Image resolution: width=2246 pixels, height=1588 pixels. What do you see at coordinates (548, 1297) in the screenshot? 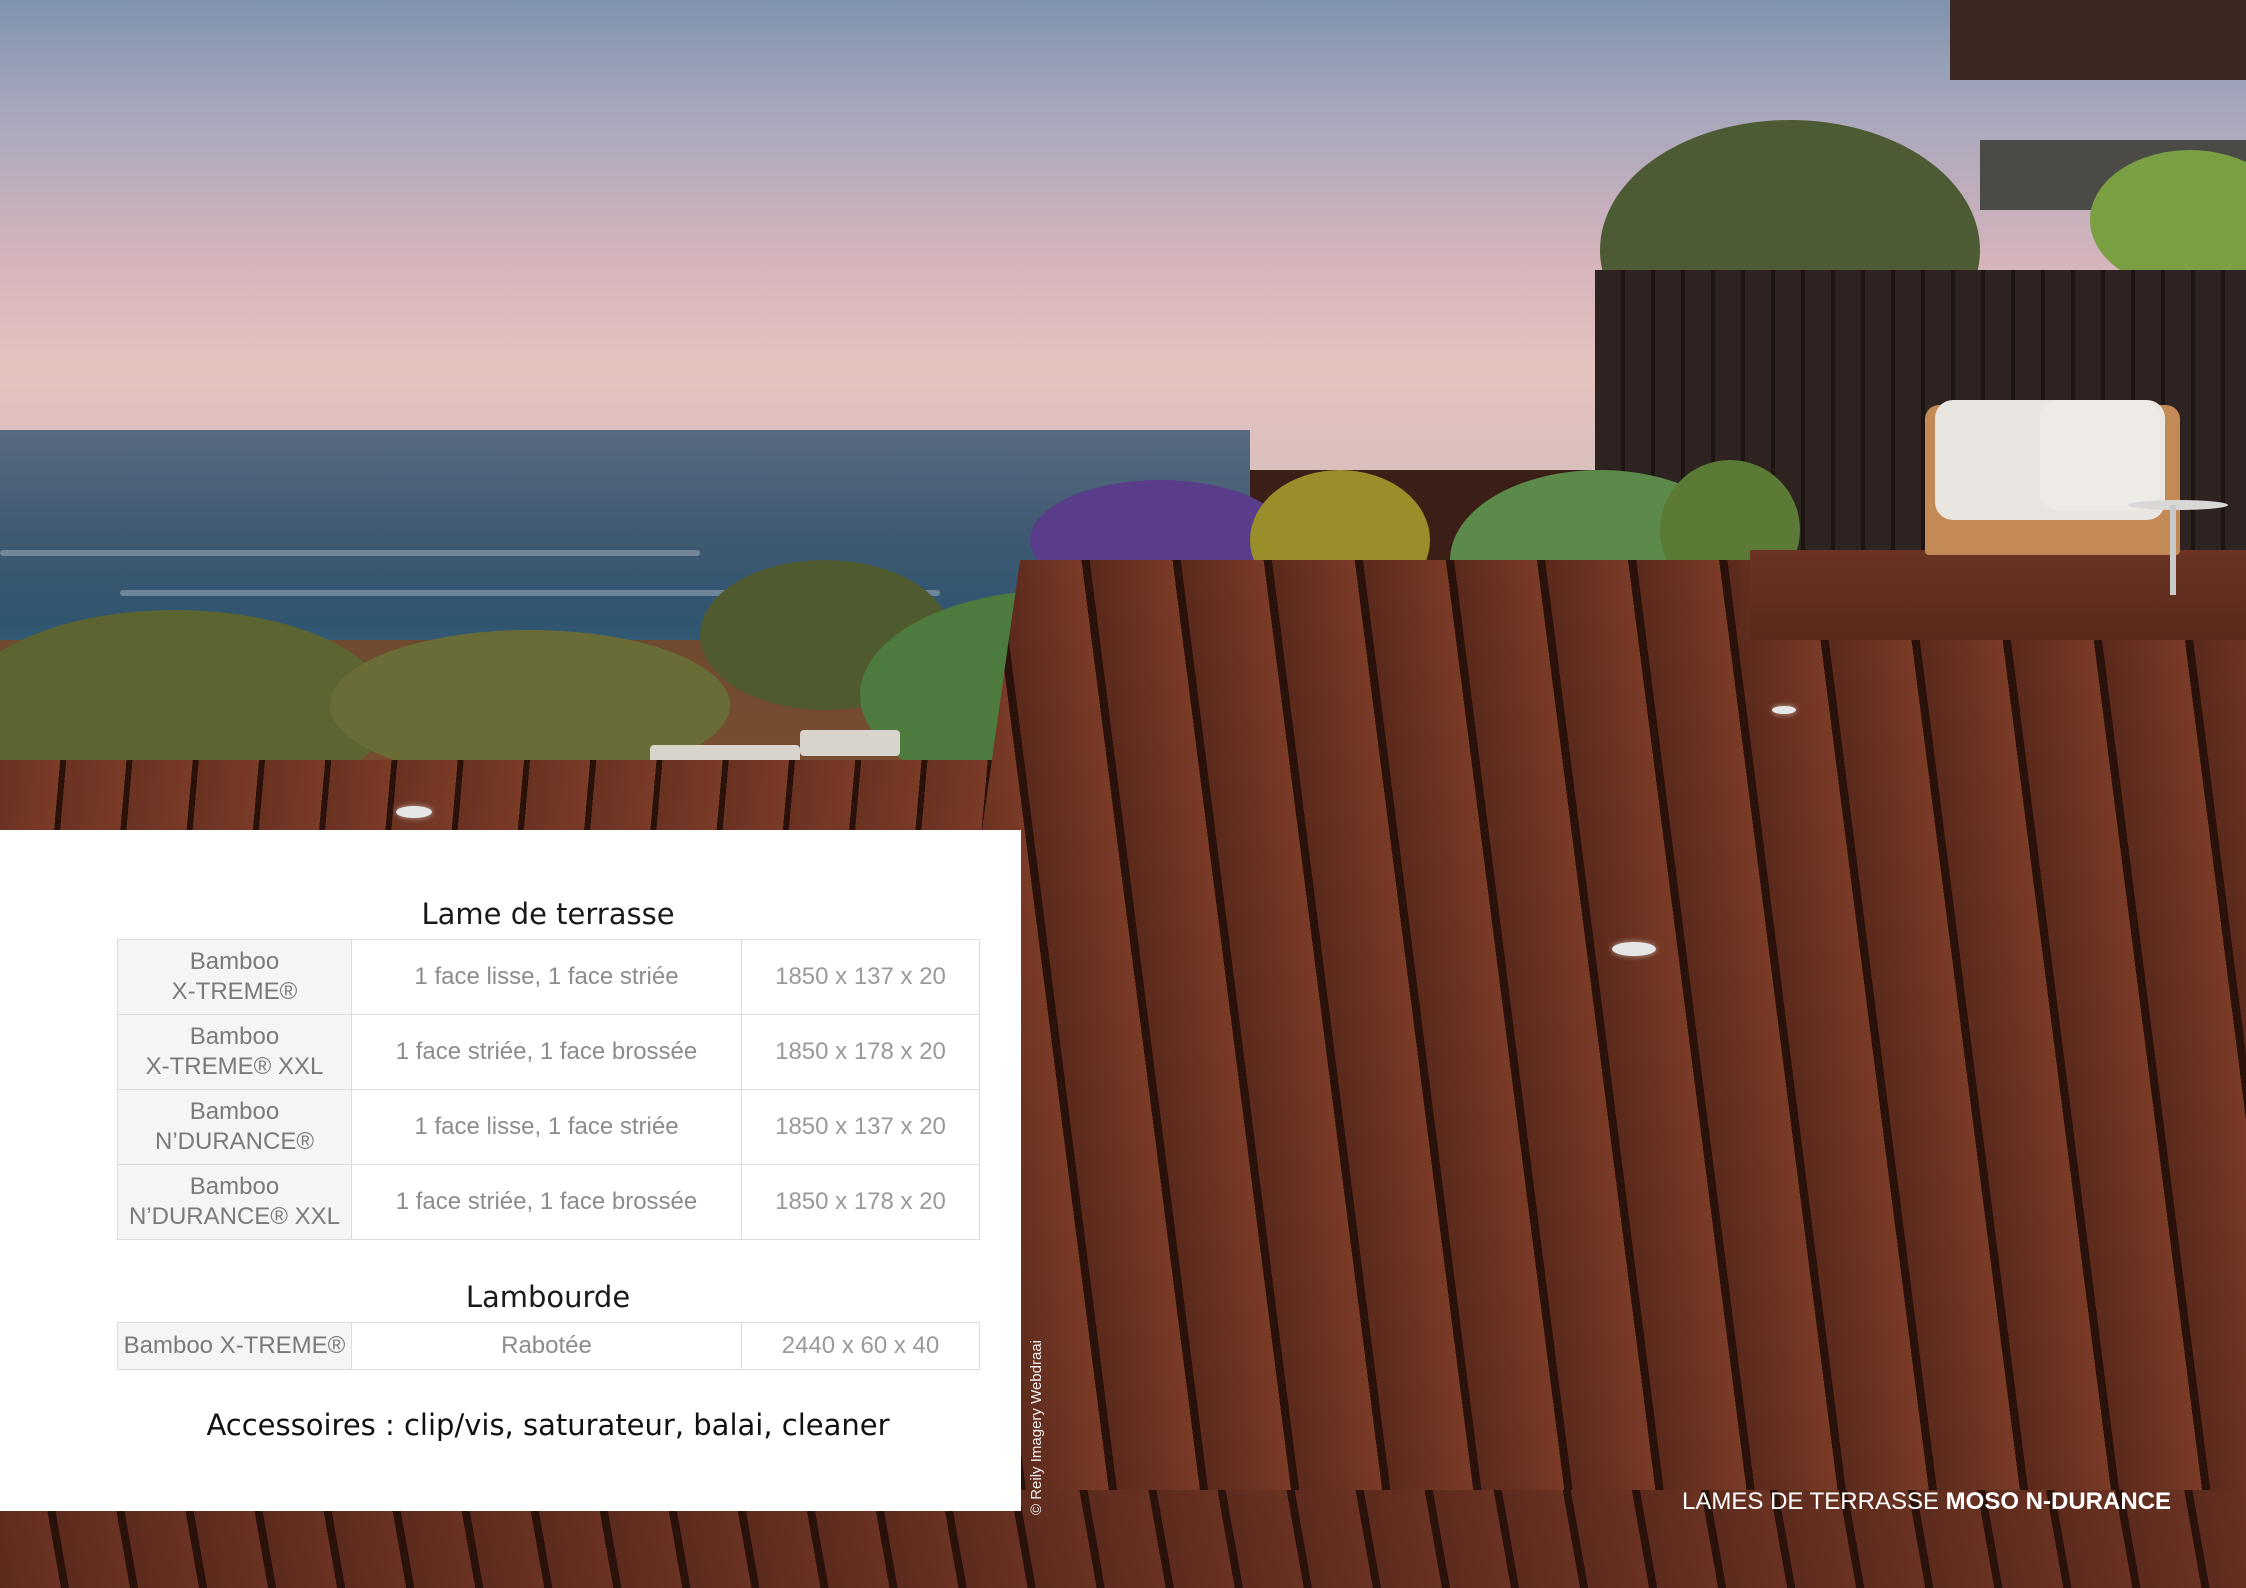
I see `joists-section-title: Lambourde` at bounding box center [548, 1297].